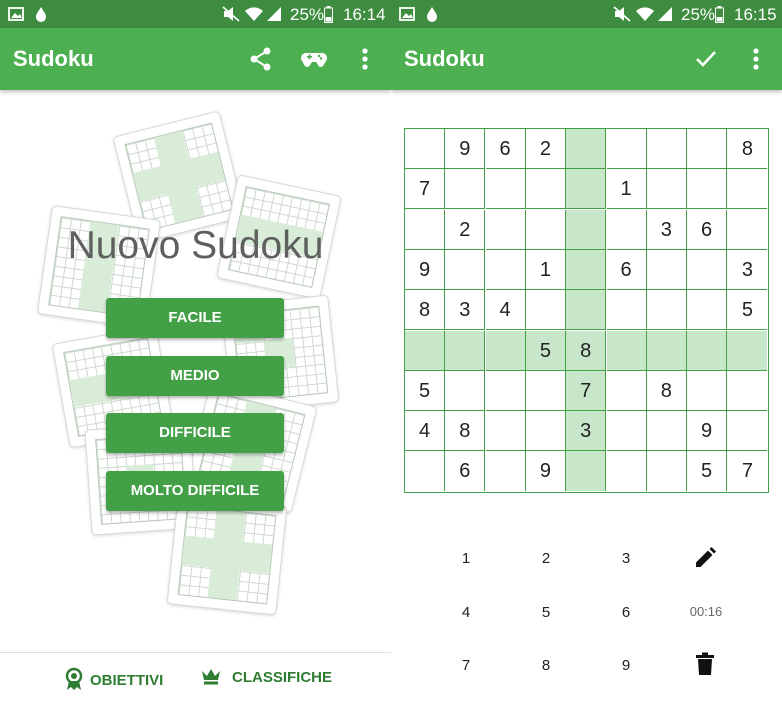 The image size is (782, 710). What do you see at coordinates (314, 59) in the screenshot?
I see `gamepad-icon` at bounding box center [314, 59].